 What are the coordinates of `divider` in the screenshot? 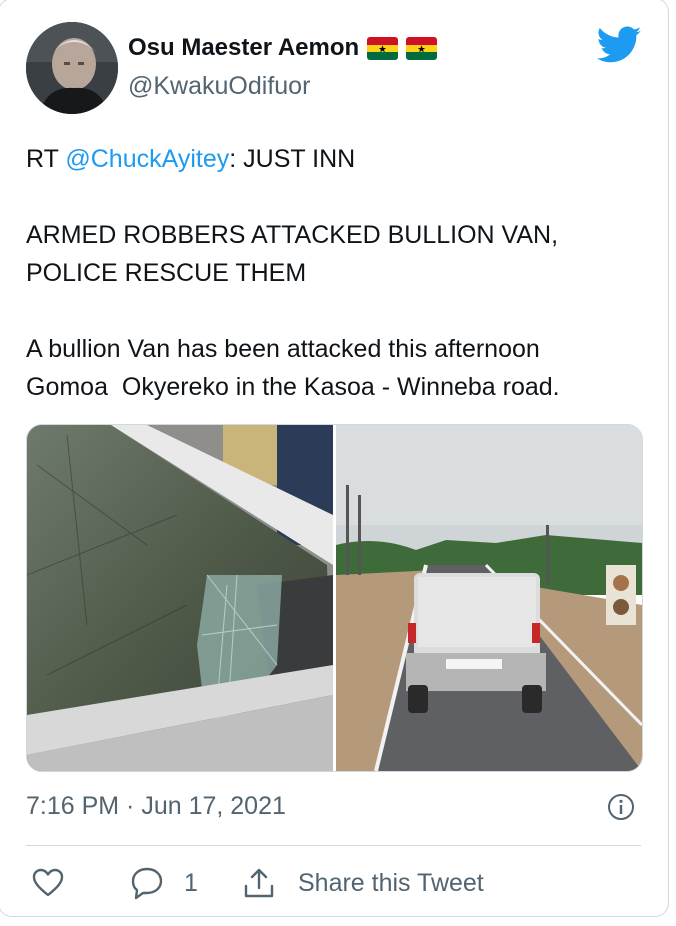 It's located at (333, 845).